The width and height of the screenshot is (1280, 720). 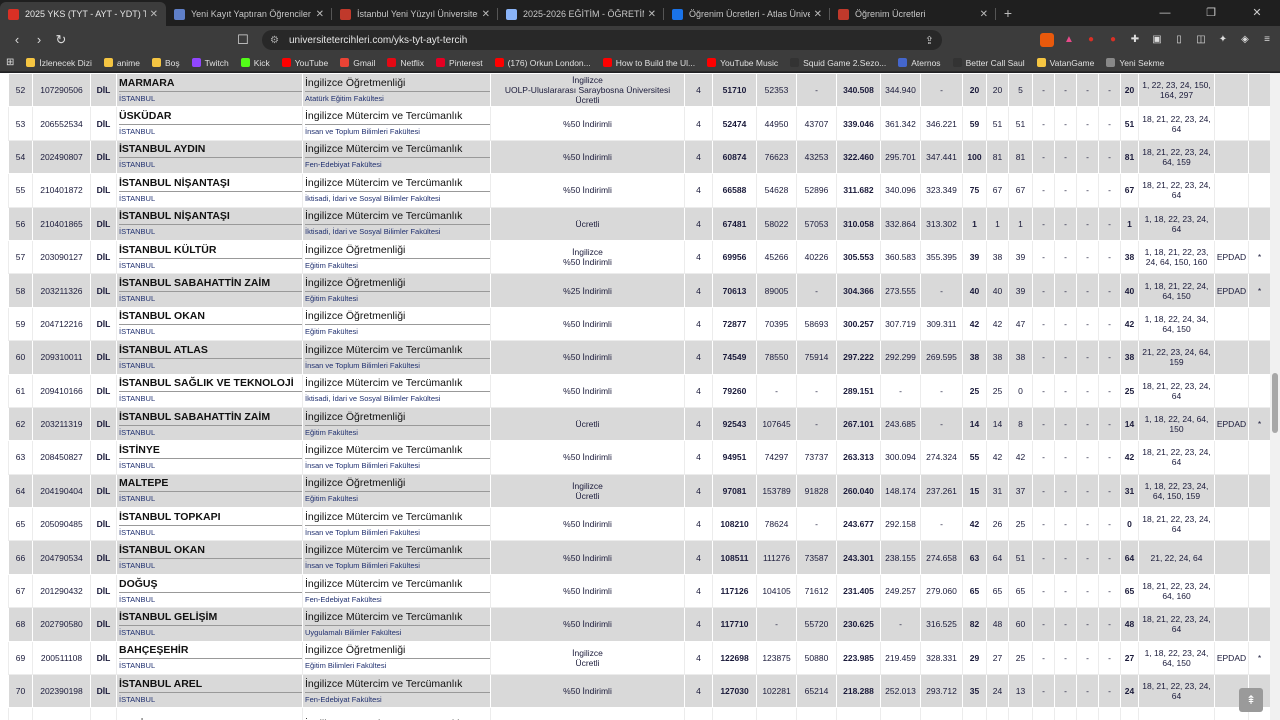 What do you see at coordinates (210, 217) in the screenshot?
I see `university-name: İSTANBUL NİŞANTAŞI` at bounding box center [210, 217].